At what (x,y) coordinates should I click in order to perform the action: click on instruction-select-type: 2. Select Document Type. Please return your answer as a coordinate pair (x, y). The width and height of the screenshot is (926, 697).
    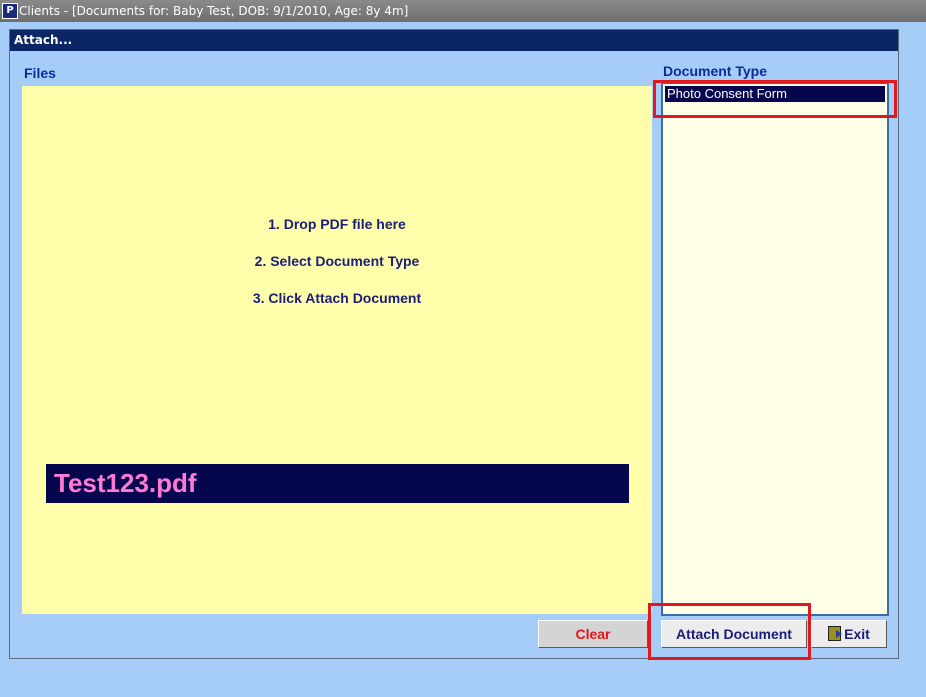
    Looking at the image, I should click on (337, 261).